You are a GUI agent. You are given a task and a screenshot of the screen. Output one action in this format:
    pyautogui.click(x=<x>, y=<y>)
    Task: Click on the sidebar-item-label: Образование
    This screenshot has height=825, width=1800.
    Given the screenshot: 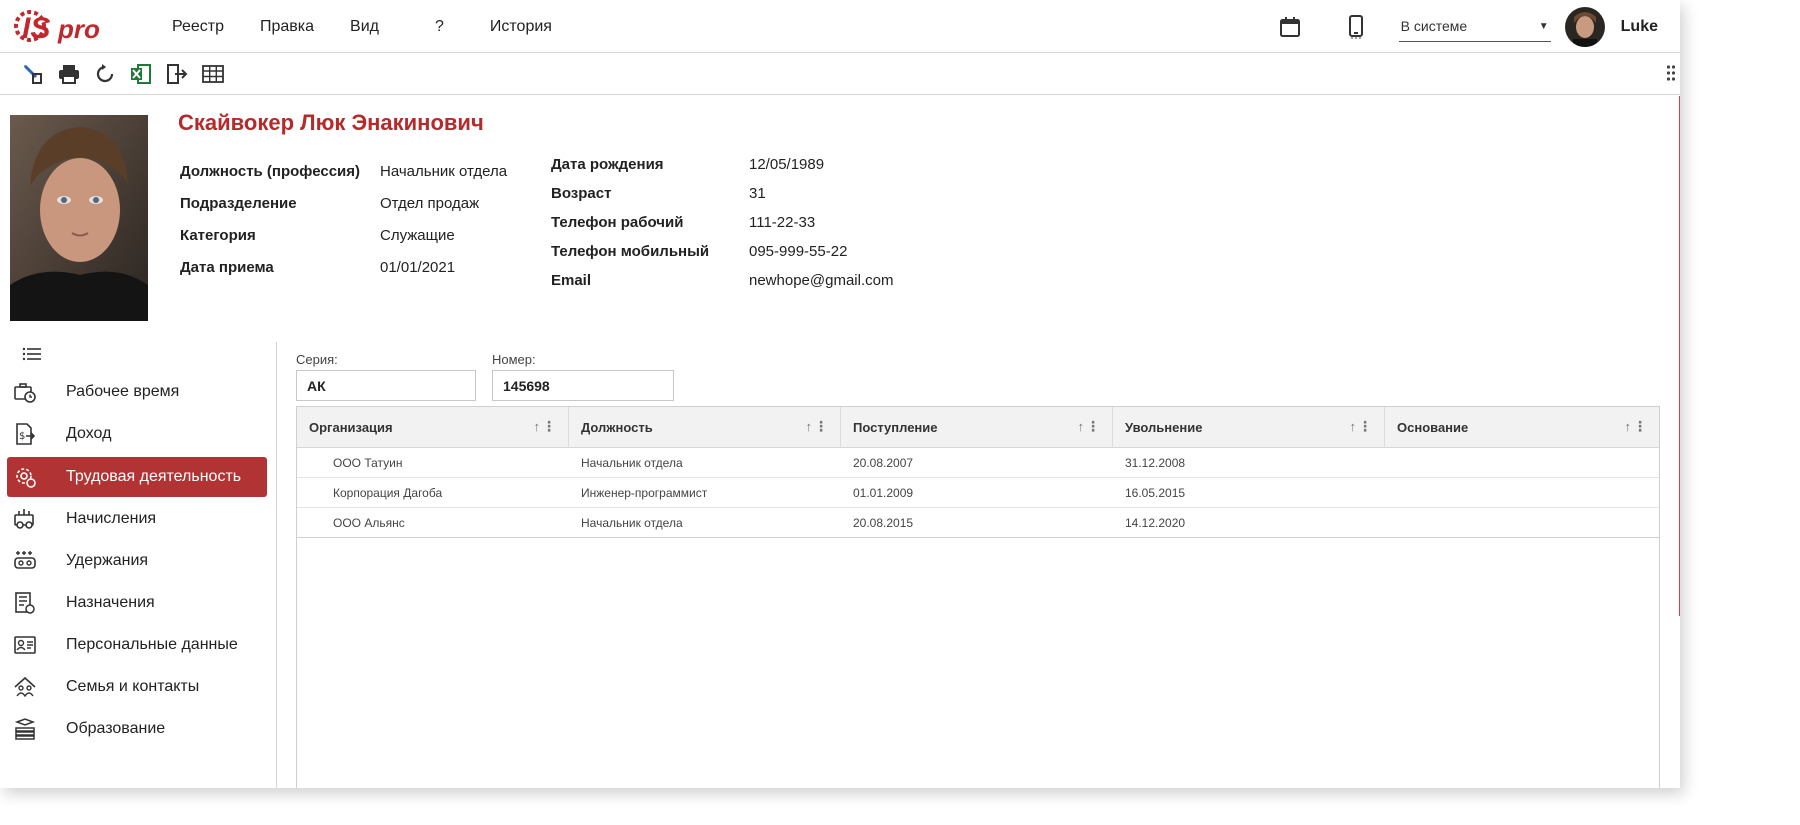 What is the action you would take?
    pyautogui.click(x=116, y=728)
    